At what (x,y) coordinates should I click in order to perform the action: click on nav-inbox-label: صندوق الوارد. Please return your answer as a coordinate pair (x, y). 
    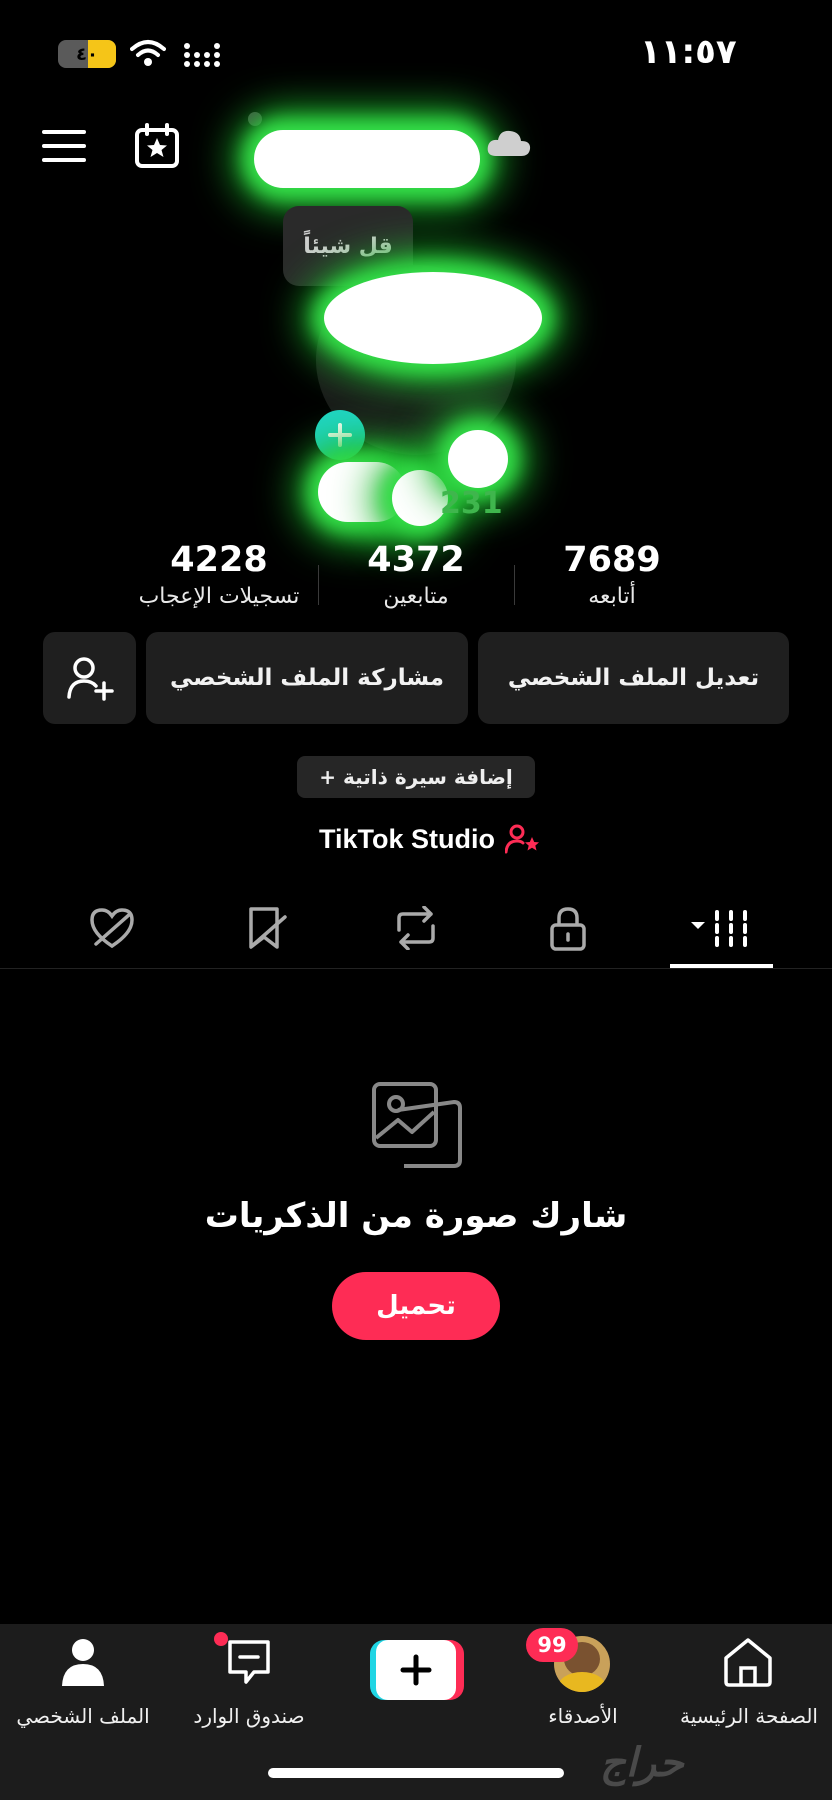
    Looking at the image, I should click on (249, 1716).